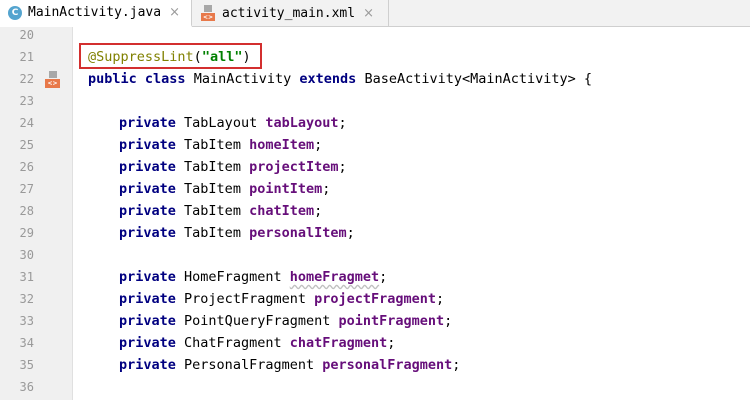 This screenshot has width=750, height=400. What do you see at coordinates (221, 145) in the screenshot?
I see `field-declaration: private TabItem homeItem;` at bounding box center [221, 145].